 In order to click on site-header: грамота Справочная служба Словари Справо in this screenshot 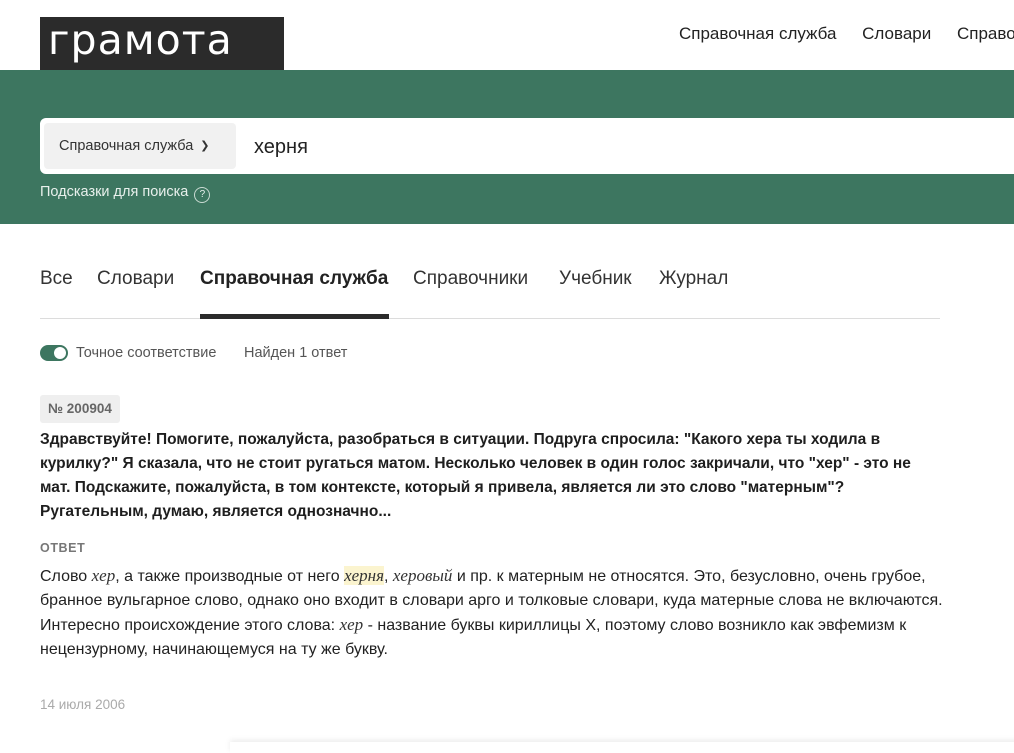, I will do `click(507, 35)`.